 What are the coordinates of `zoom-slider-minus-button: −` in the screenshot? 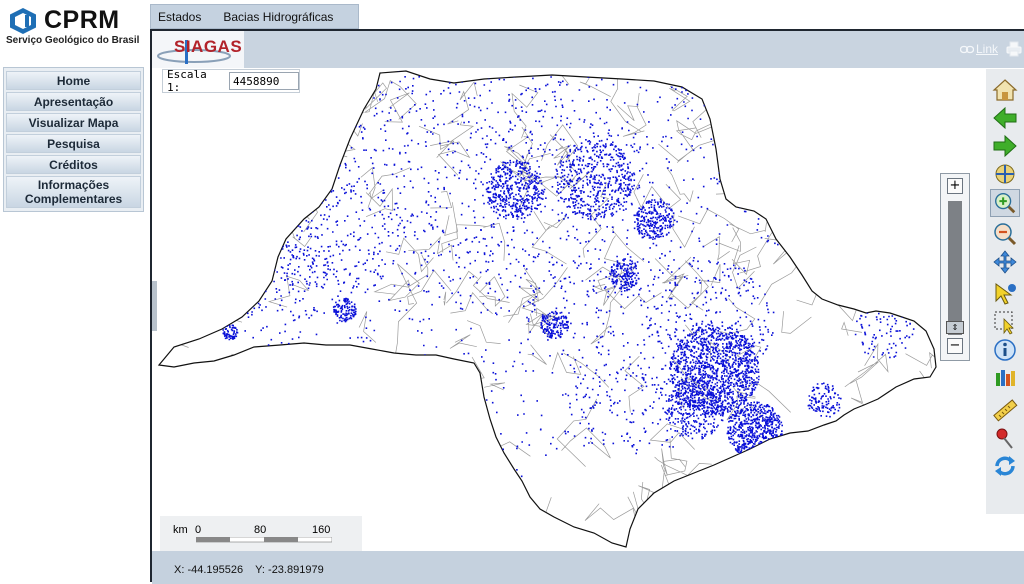 It's located at (955, 346).